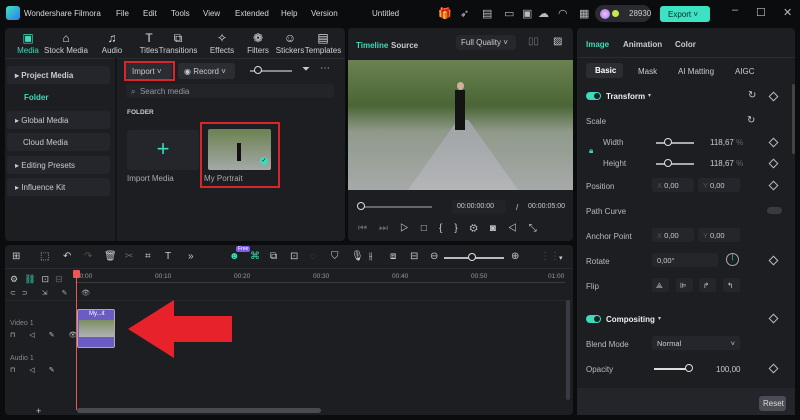  I want to click on more-tools-icon: », so click(191, 256).